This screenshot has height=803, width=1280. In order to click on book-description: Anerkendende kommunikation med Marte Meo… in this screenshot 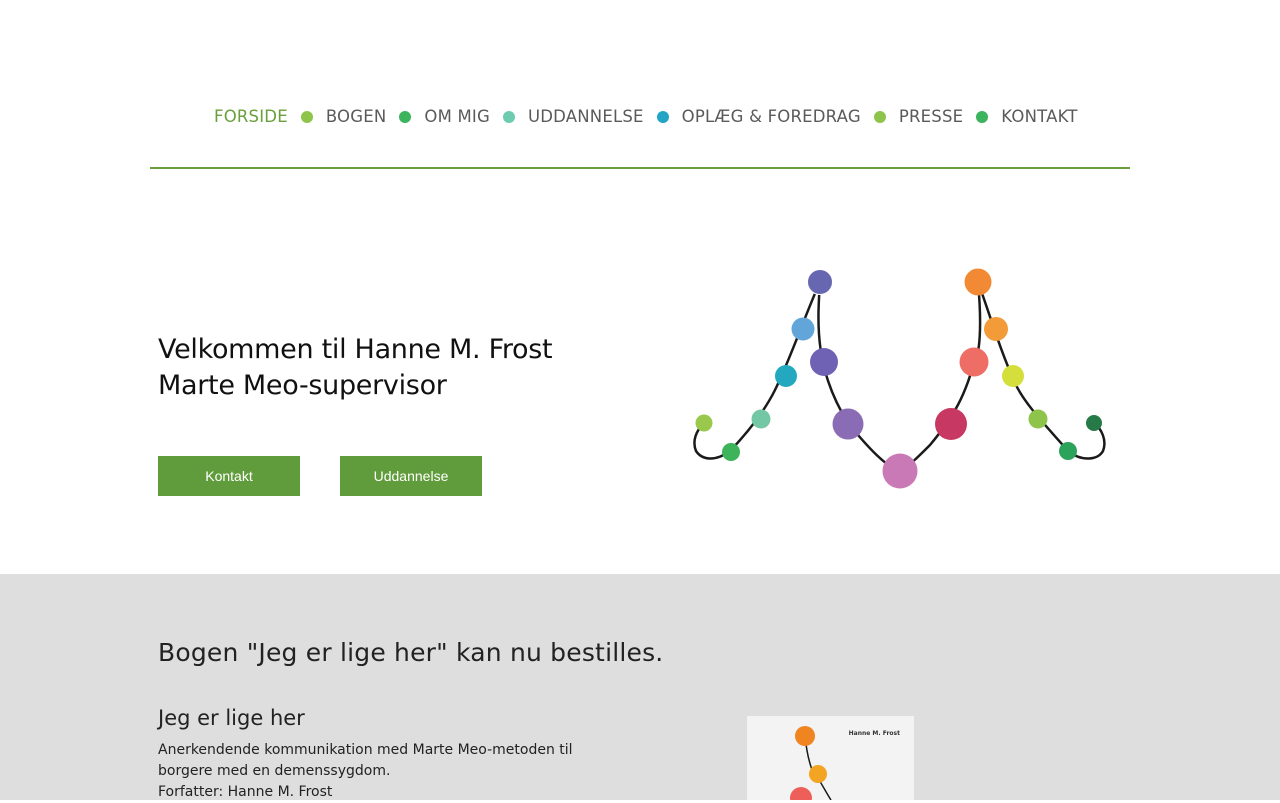, I will do `click(373, 771)`.